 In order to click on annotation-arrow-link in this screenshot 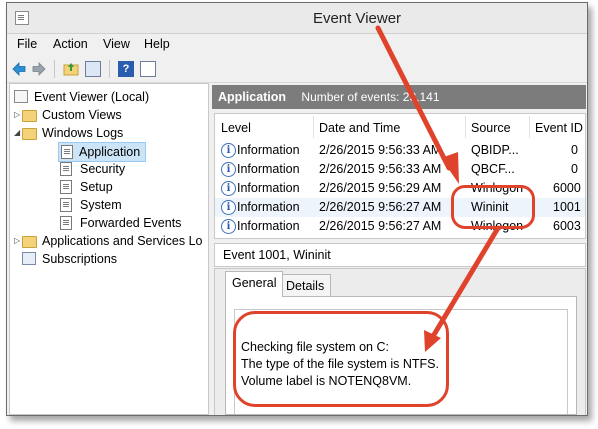, I will do `click(465, 283)`.